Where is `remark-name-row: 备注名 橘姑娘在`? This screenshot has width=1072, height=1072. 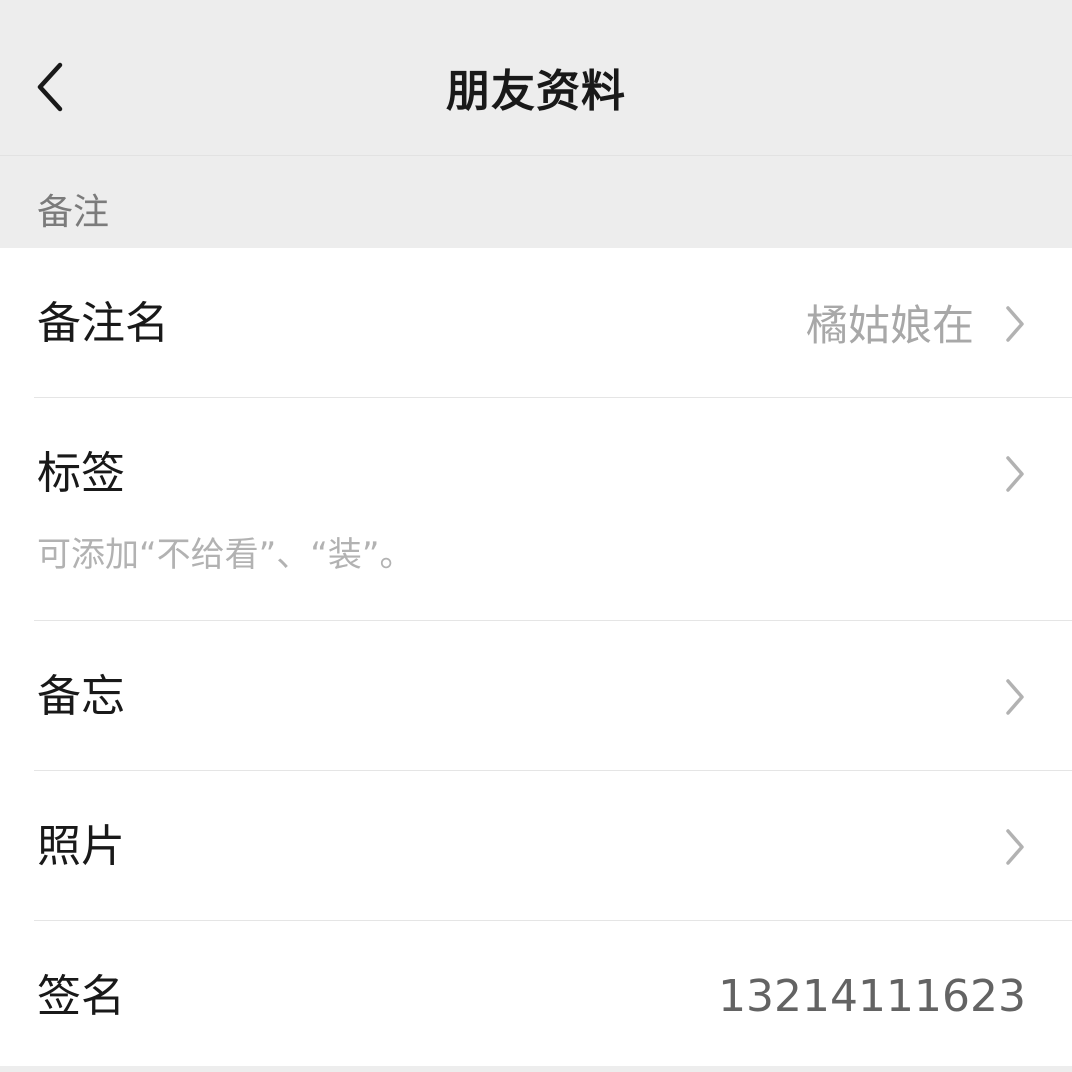
remark-name-row: 备注名 橘姑娘在 is located at coordinates (536, 323).